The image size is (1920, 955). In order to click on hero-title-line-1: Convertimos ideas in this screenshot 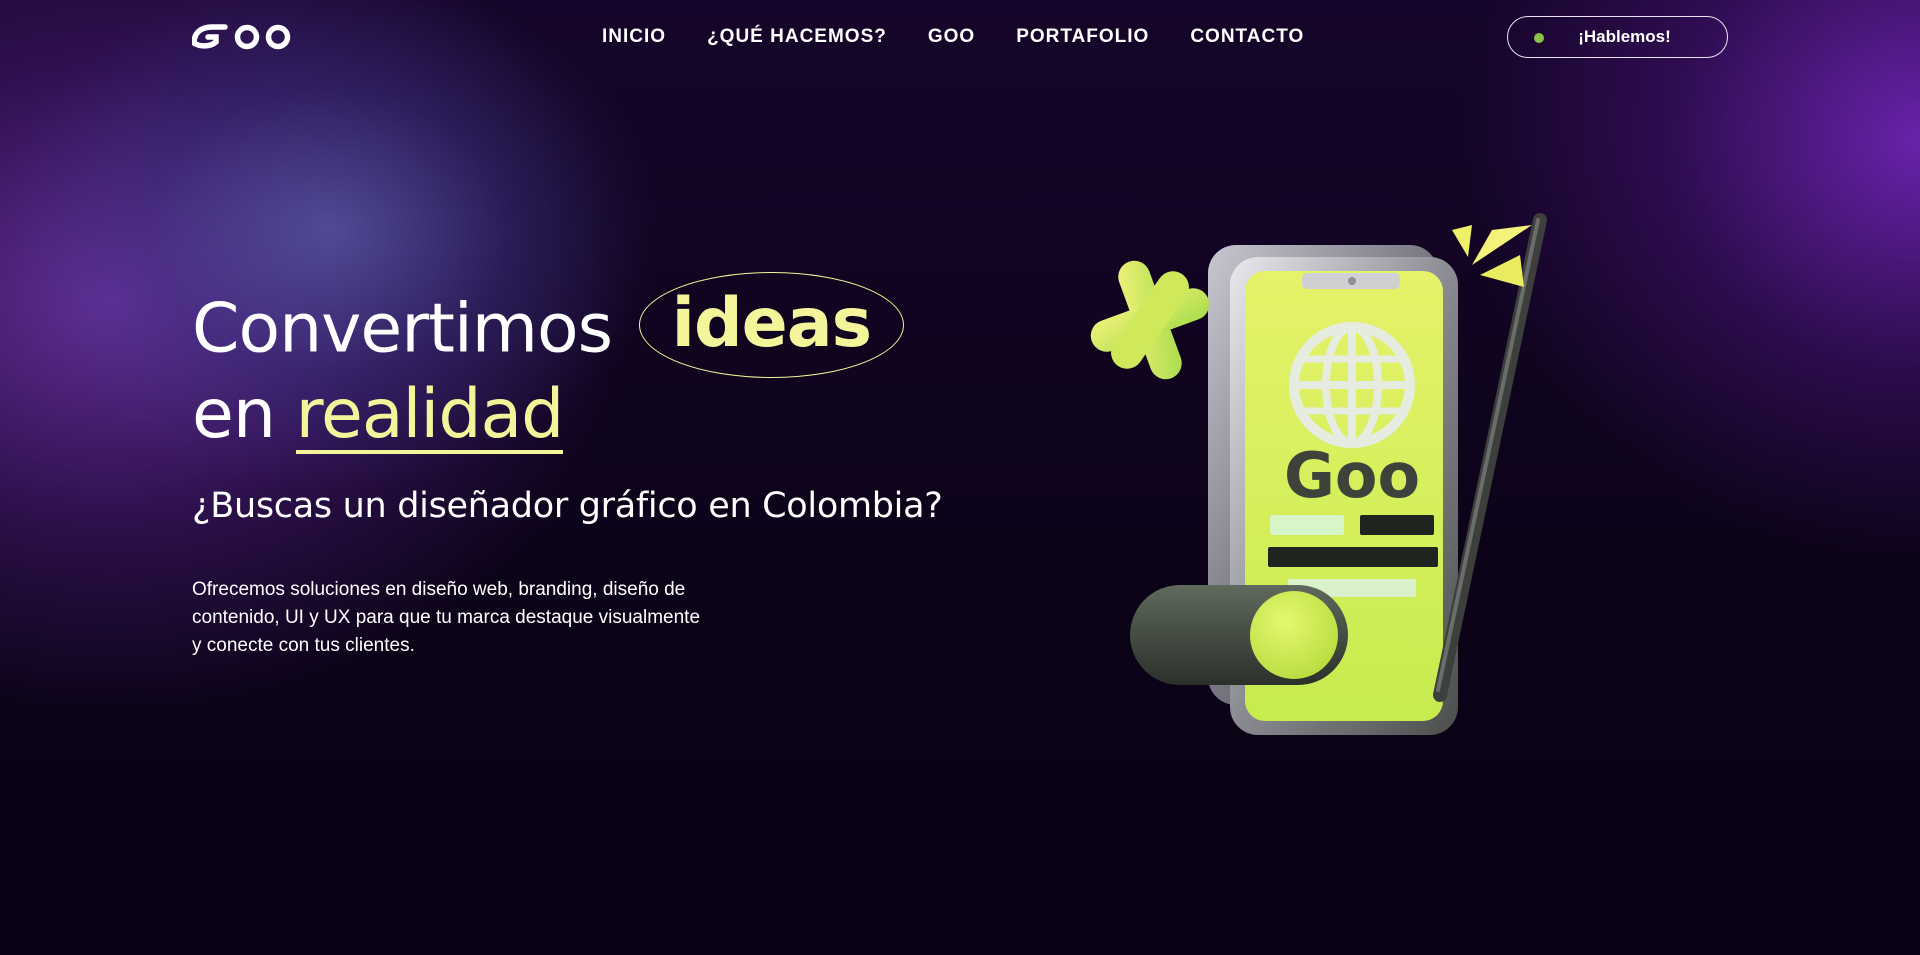, I will do `click(548, 325)`.